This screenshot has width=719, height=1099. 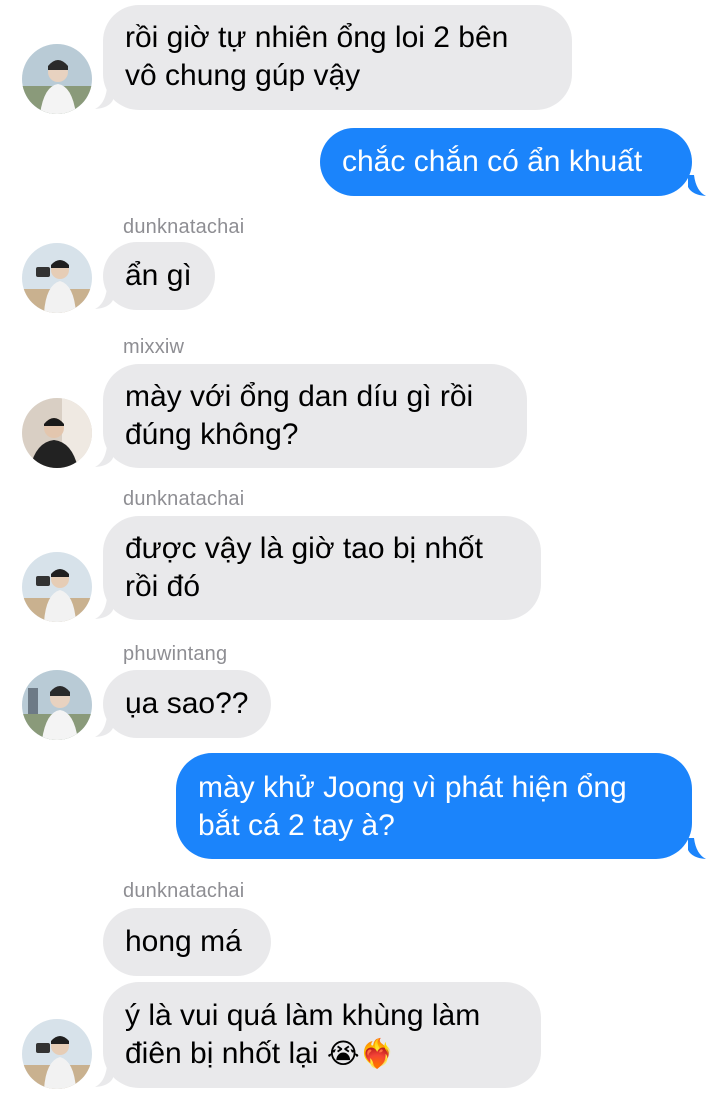 What do you see at coordinates (243, 75) in the screenshot?
I see `message-text-line: vô chung gúp vậy` at bounding box center [243, 75].